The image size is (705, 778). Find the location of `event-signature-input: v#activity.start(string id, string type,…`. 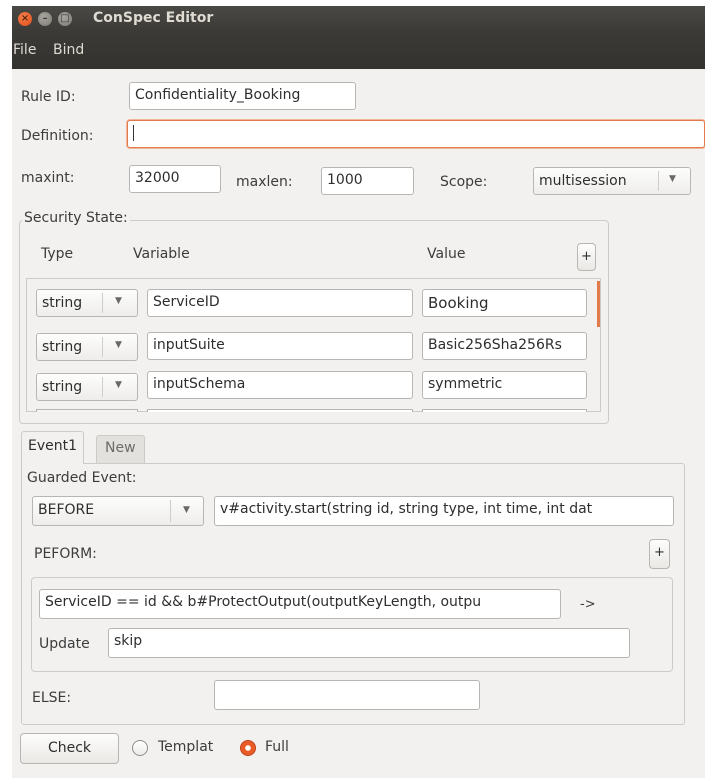

event-signature-input: v#activity.start(string id, string type,… is located at coordinates (444, 511).